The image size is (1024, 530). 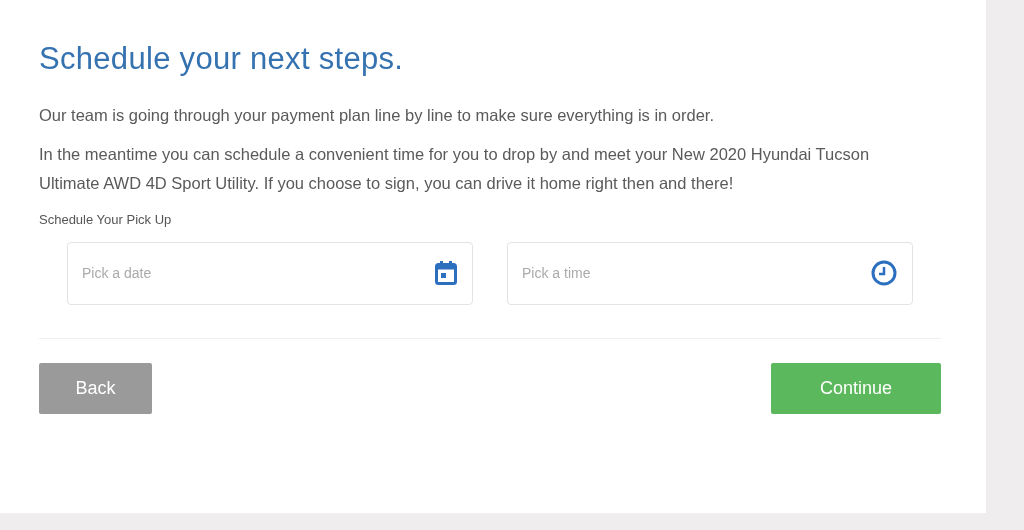 I want to click on back-button: Back, so click(x=95, y=388).